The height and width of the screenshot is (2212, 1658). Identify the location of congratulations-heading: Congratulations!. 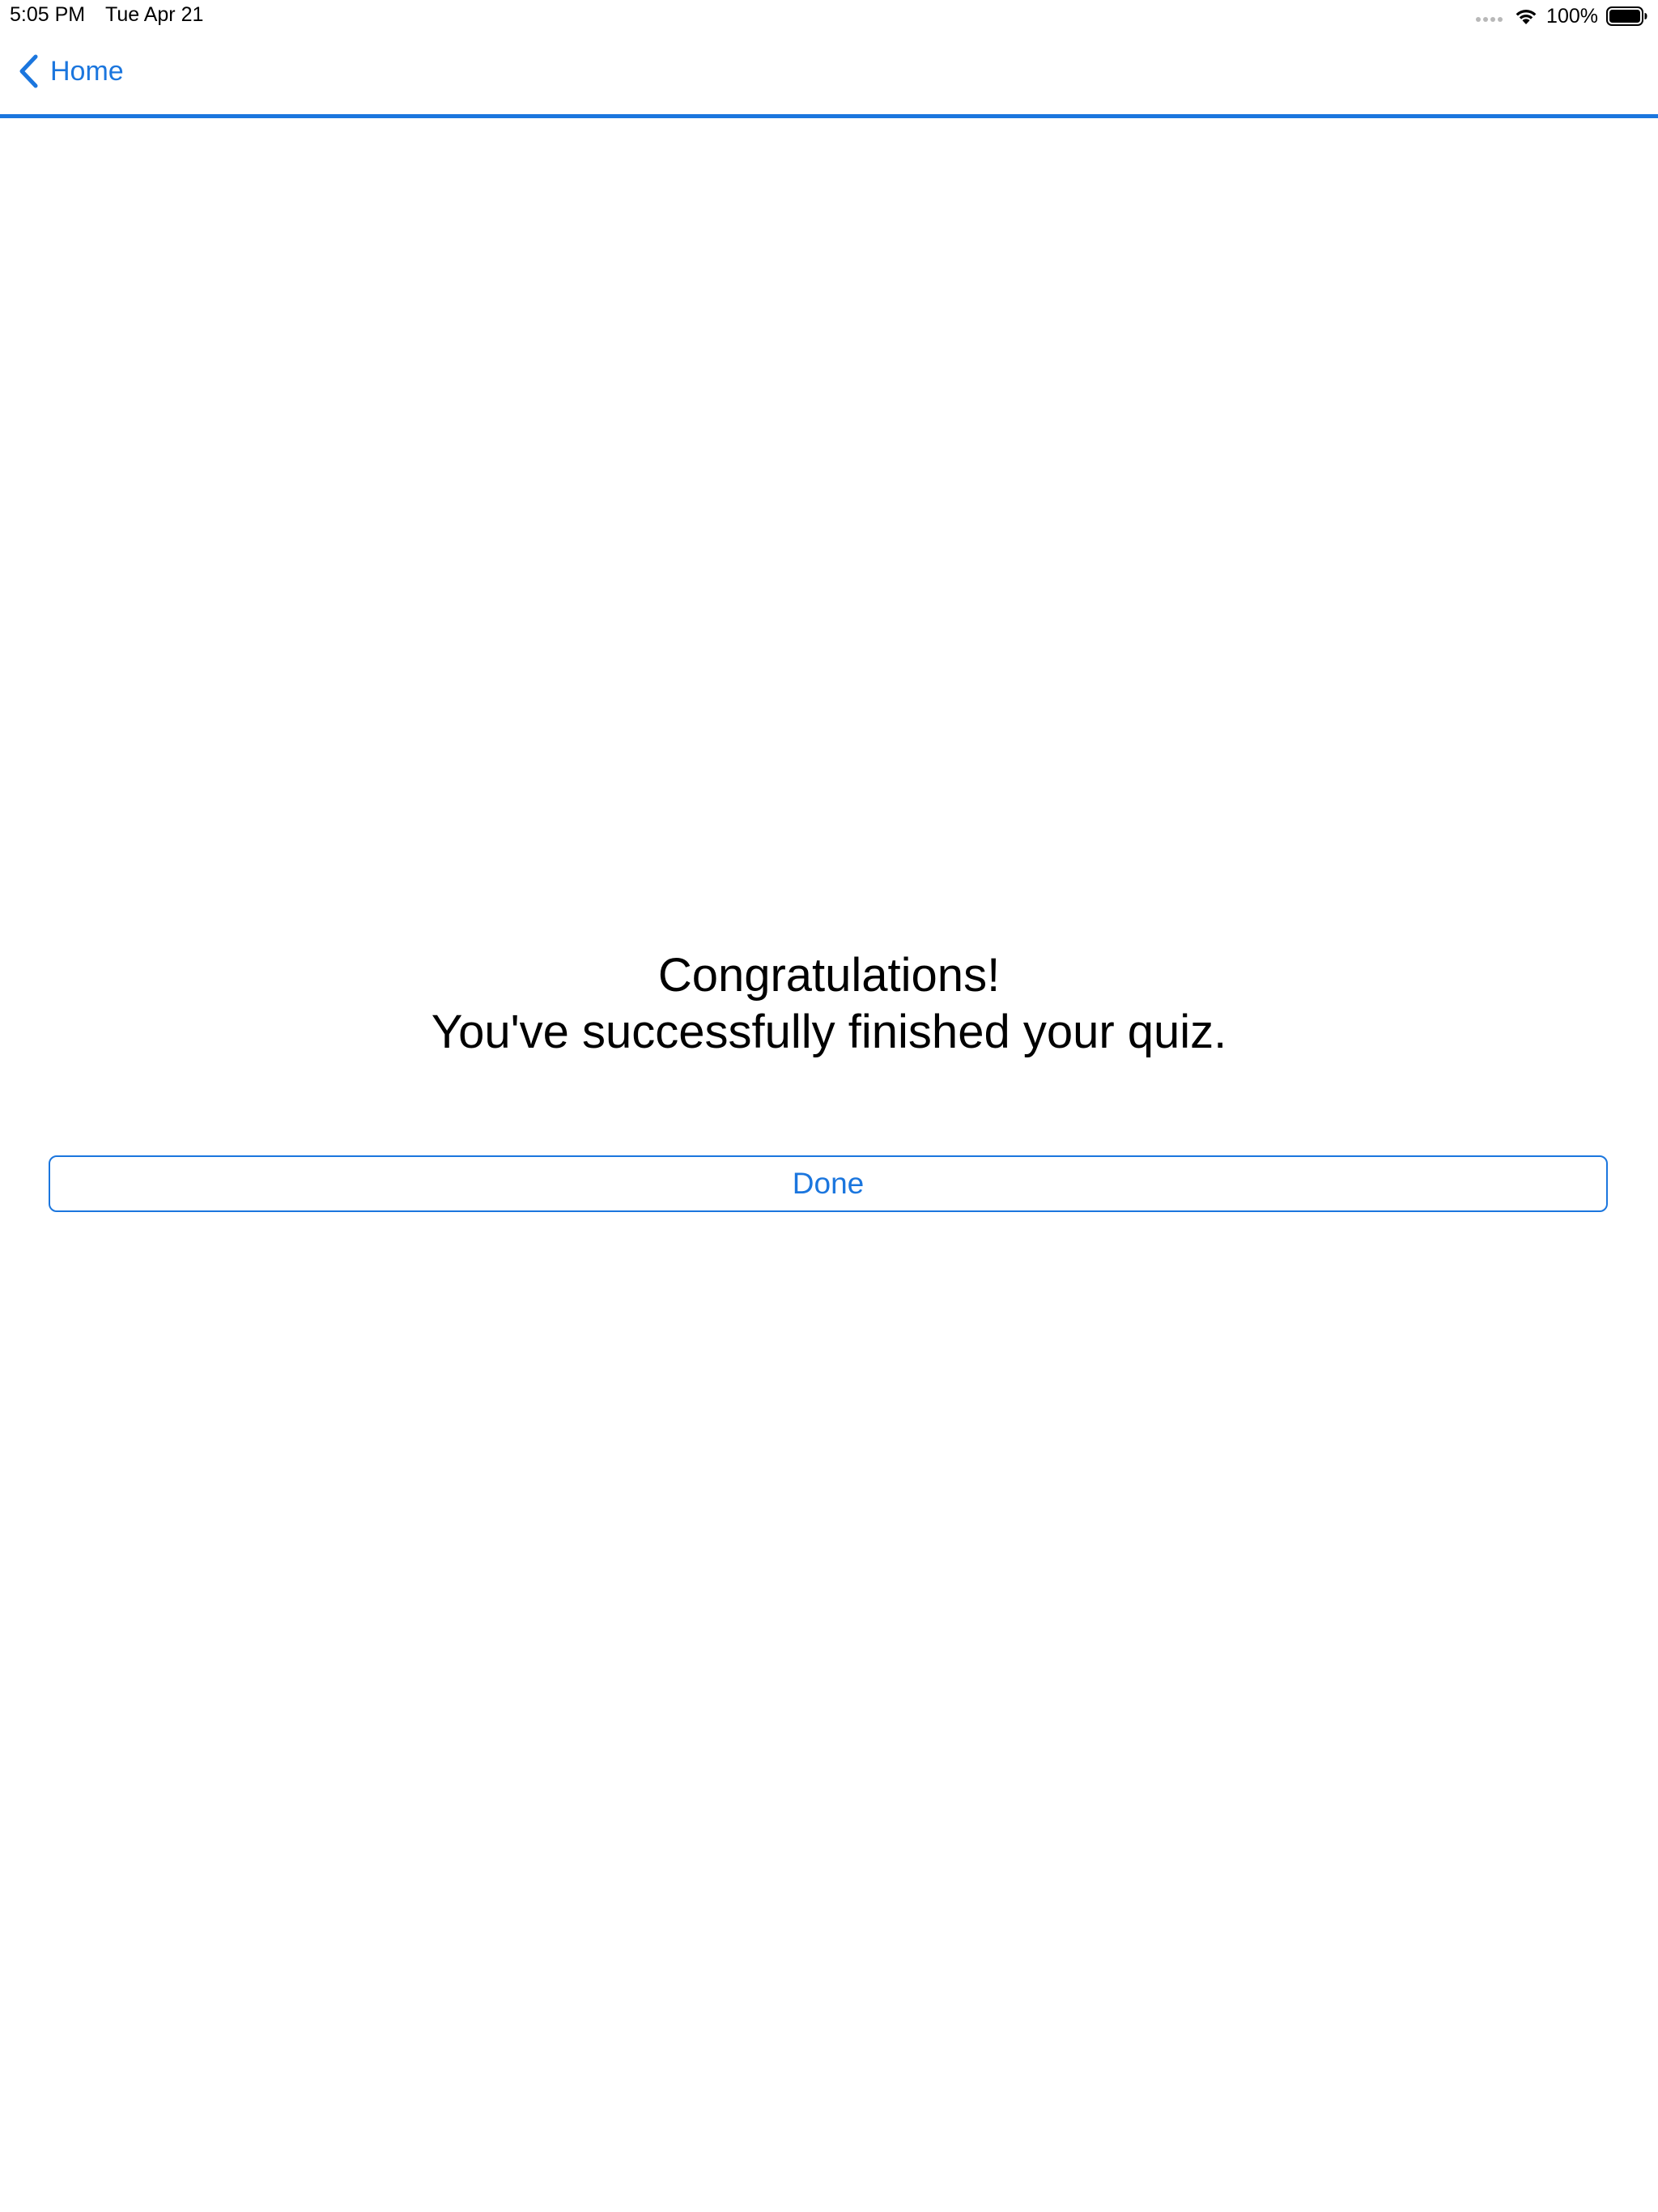
(829, 976).